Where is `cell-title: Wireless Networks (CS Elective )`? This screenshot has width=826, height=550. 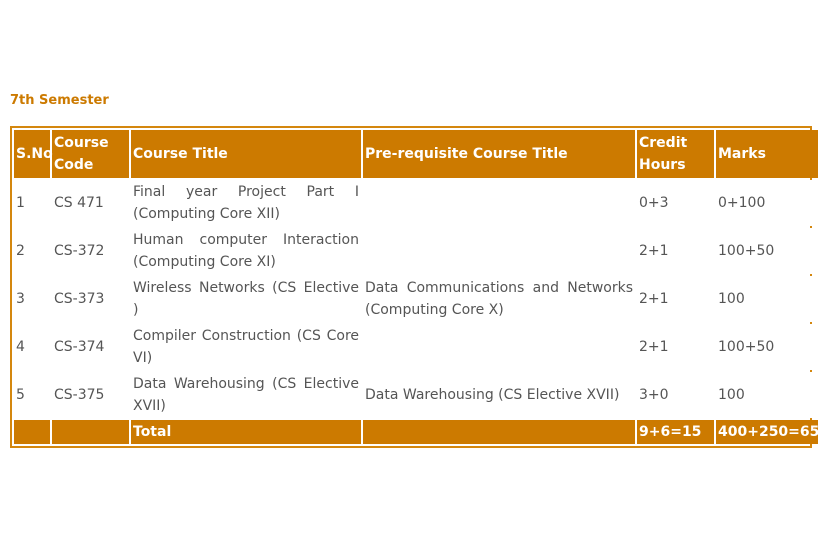 cell-title: Wireless Networks (CS Elective ) is located at coordinates (246, 299).